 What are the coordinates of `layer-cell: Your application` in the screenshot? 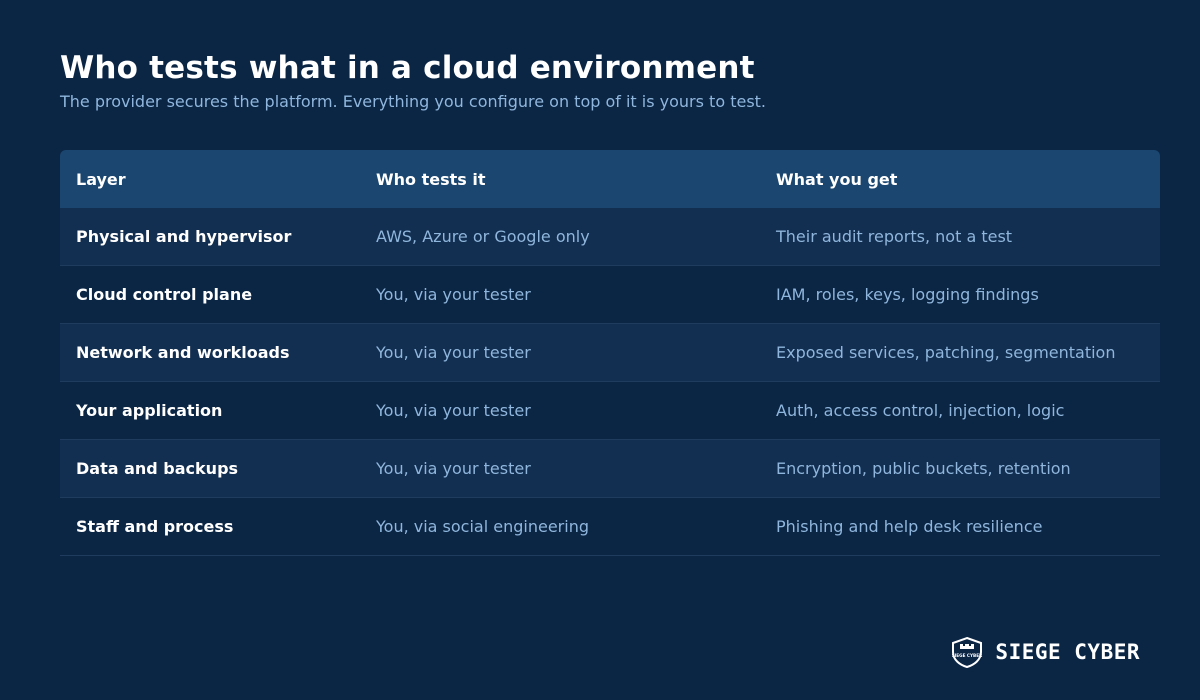 It's located at (149, 410).